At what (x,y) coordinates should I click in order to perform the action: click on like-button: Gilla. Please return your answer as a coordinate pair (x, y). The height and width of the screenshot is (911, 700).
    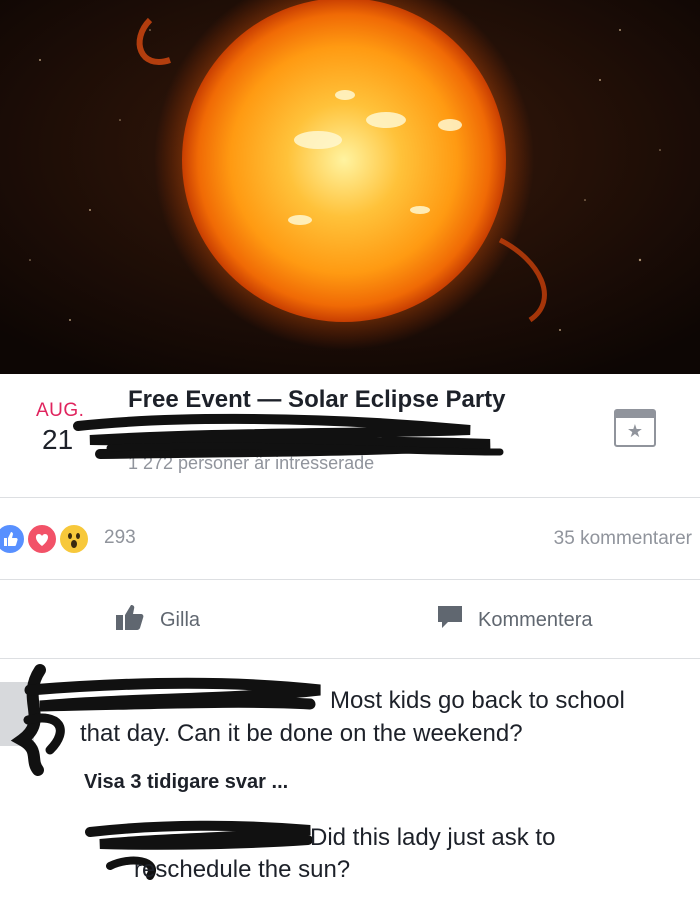
    Looking at the image, I should click on (158, 620).